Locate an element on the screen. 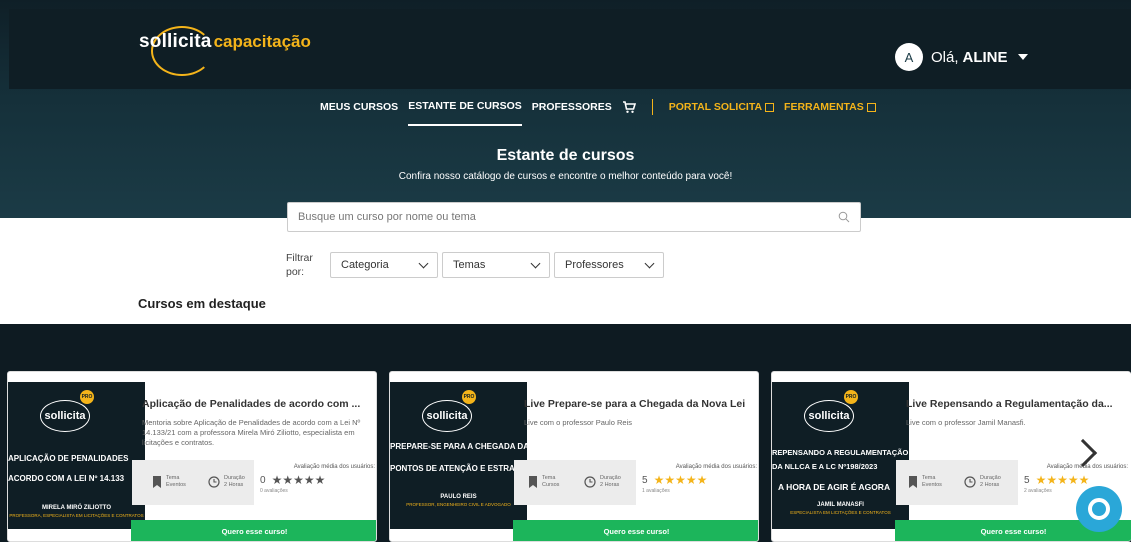 This screenshot has height=542, width=1131. search-box is located at coordinates (574, 217).